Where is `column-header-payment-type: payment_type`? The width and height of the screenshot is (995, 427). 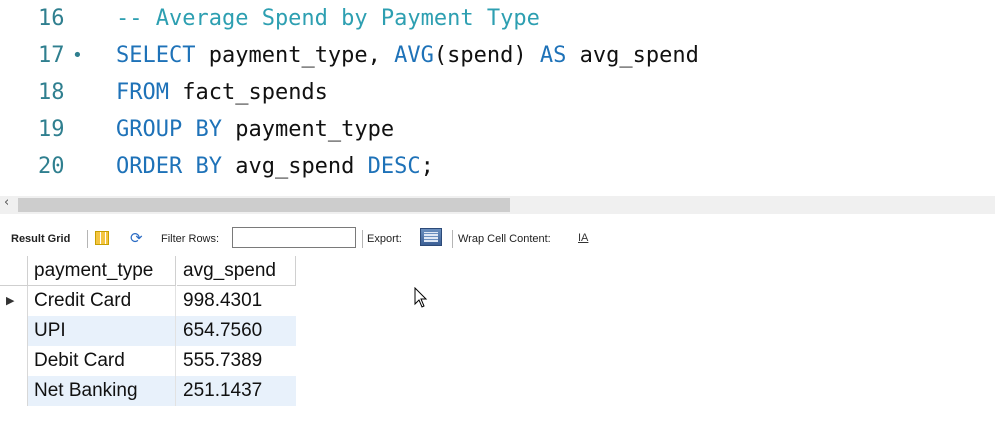
column-header-payment-type: payment_type is located at coordinates (102, 271).